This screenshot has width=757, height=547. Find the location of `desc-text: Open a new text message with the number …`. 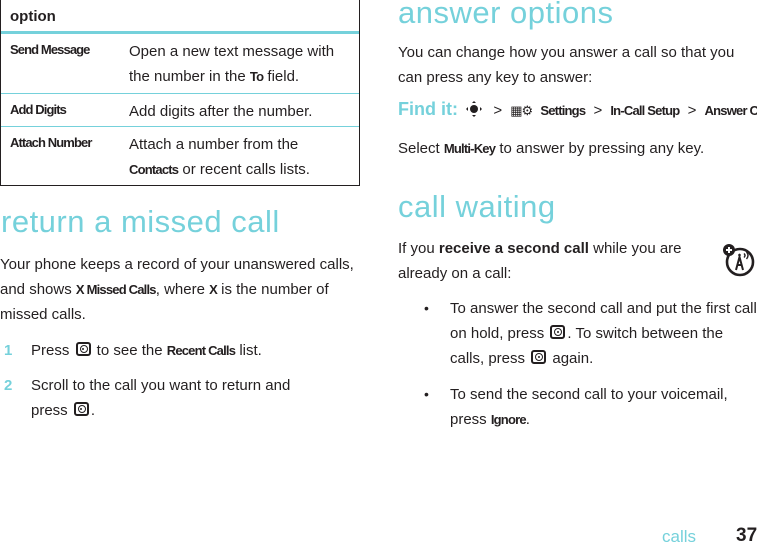

desc-text: Open a new text message with the number … is located at coordinates (232, 64).